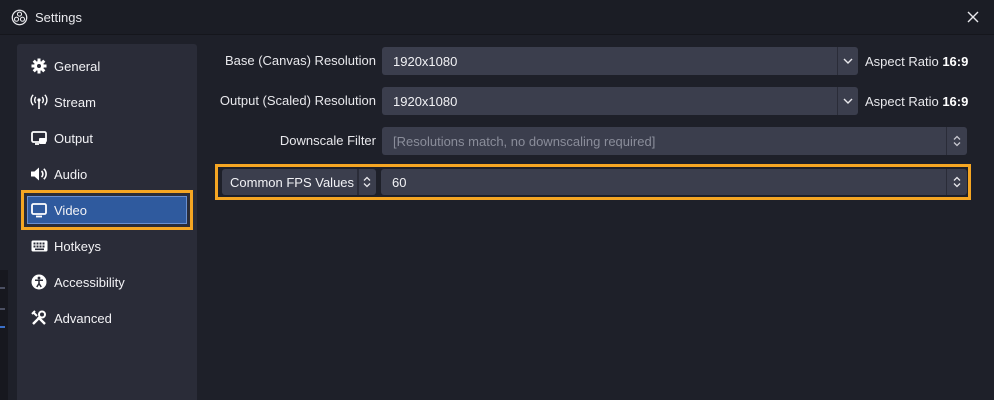  What do you see at coordinates (89, 282) in the screenshot?
I see `sidebar-item-label: Accessibility` at bounding box center [89, 282].